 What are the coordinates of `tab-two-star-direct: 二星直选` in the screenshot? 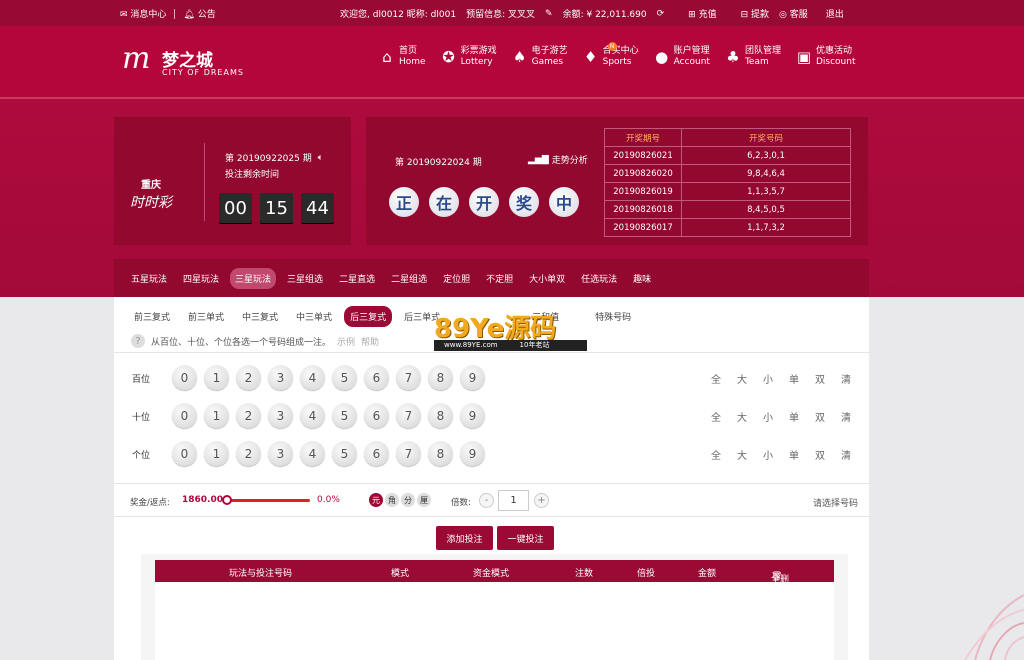 It's located at (357, 278).